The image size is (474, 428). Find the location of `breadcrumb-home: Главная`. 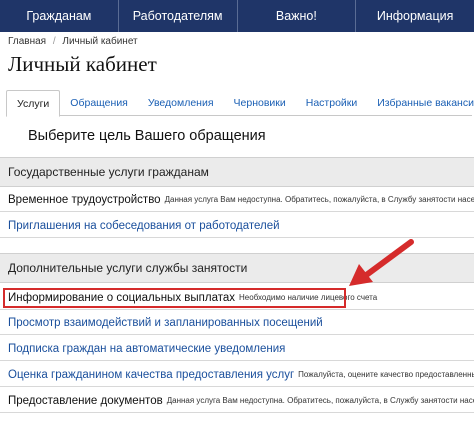

breadcrumb-home: Главная is located at coordinates (27, 41).